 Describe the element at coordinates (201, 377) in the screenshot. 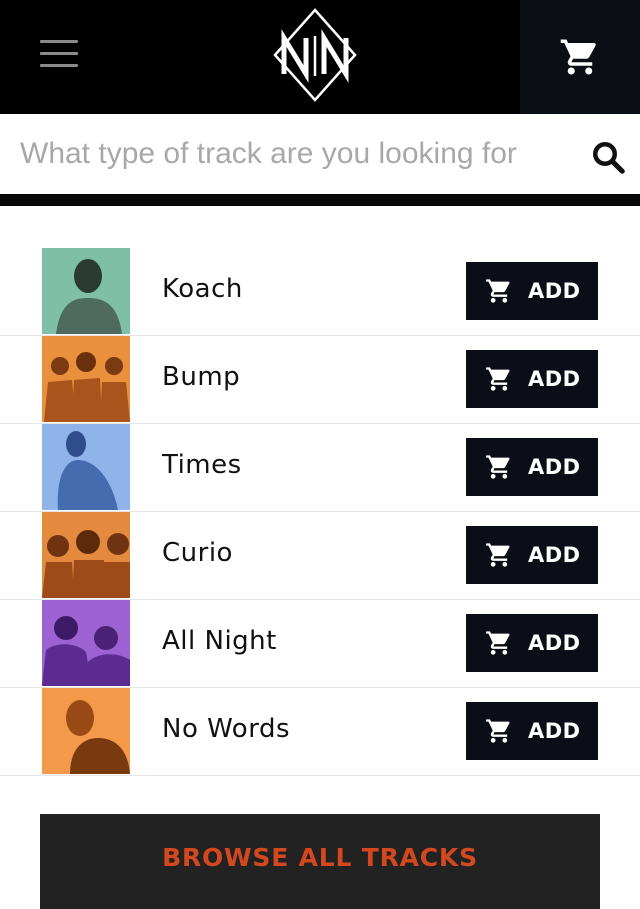

I see `track-title: Bump` at that location.